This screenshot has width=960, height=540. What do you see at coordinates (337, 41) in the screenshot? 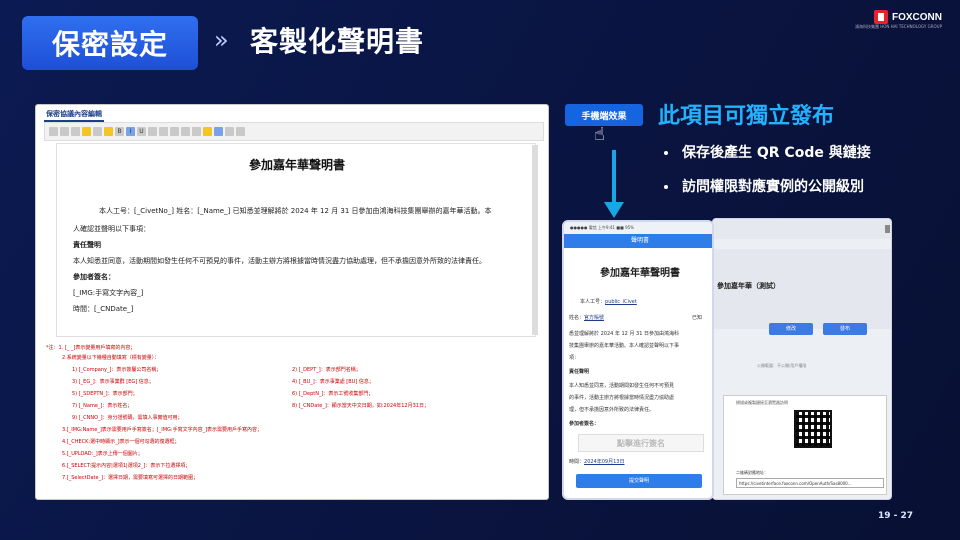
I see `page-subtitle: 客製化聲明書` at bounding box center [337, 41].